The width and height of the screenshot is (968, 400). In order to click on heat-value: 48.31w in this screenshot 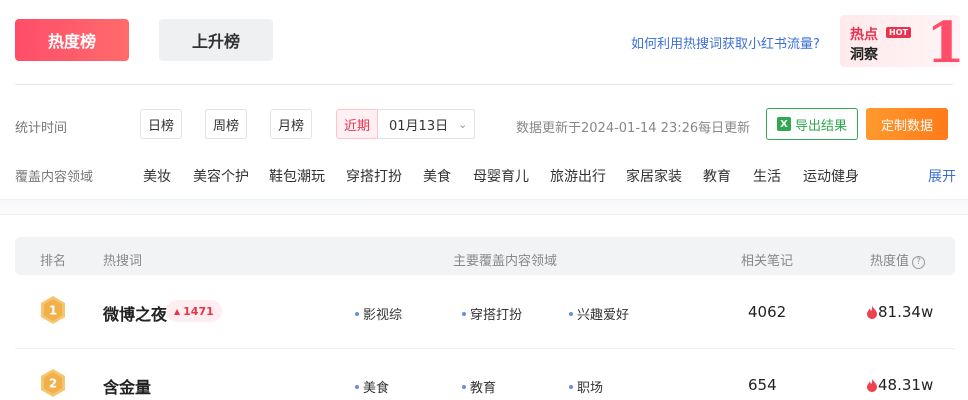, I will do `click(899, 385)`.